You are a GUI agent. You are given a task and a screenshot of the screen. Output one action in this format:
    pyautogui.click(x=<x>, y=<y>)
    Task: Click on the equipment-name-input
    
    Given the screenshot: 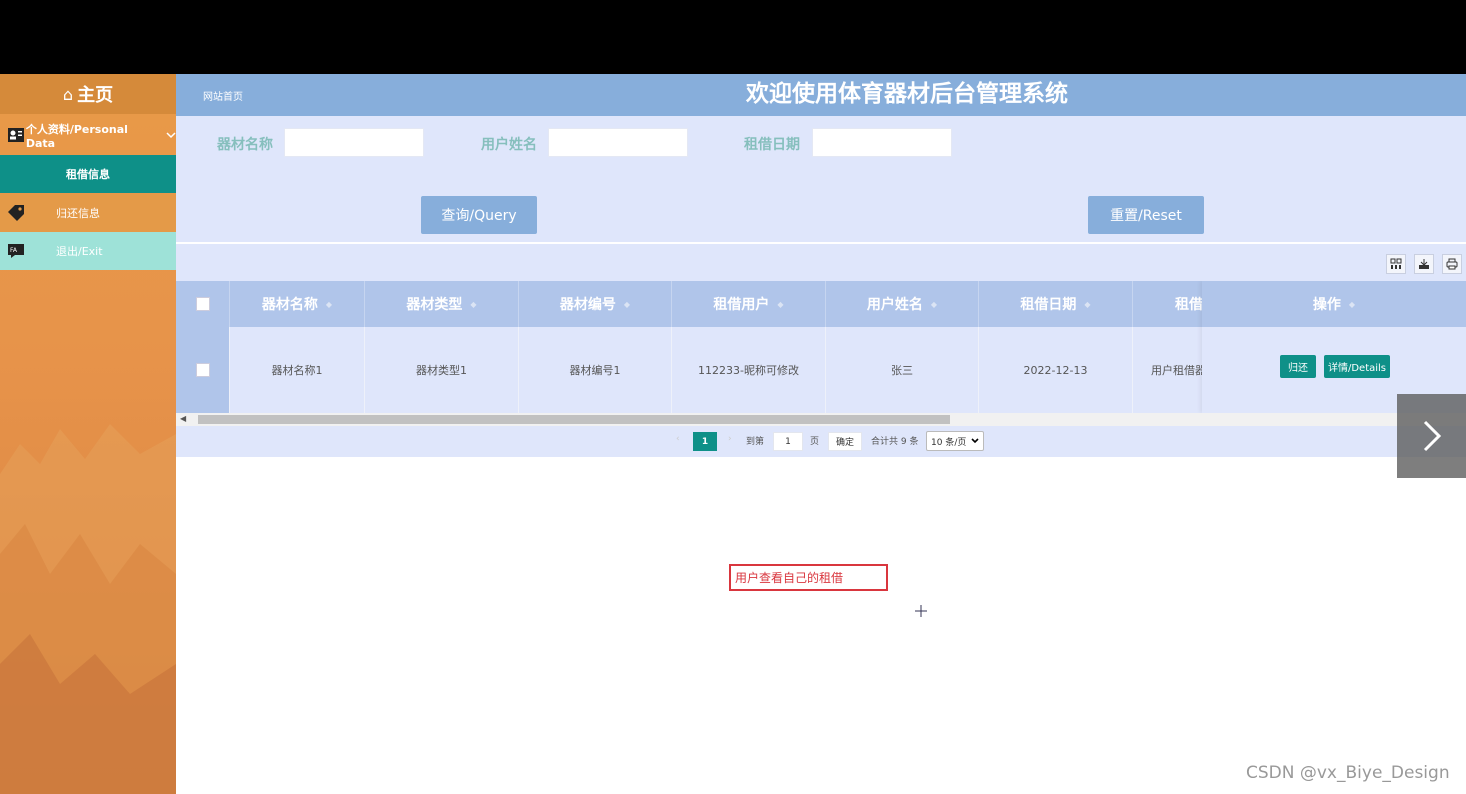 What is the action you would take?
    pyautogui.click(x=354, y=142)
    